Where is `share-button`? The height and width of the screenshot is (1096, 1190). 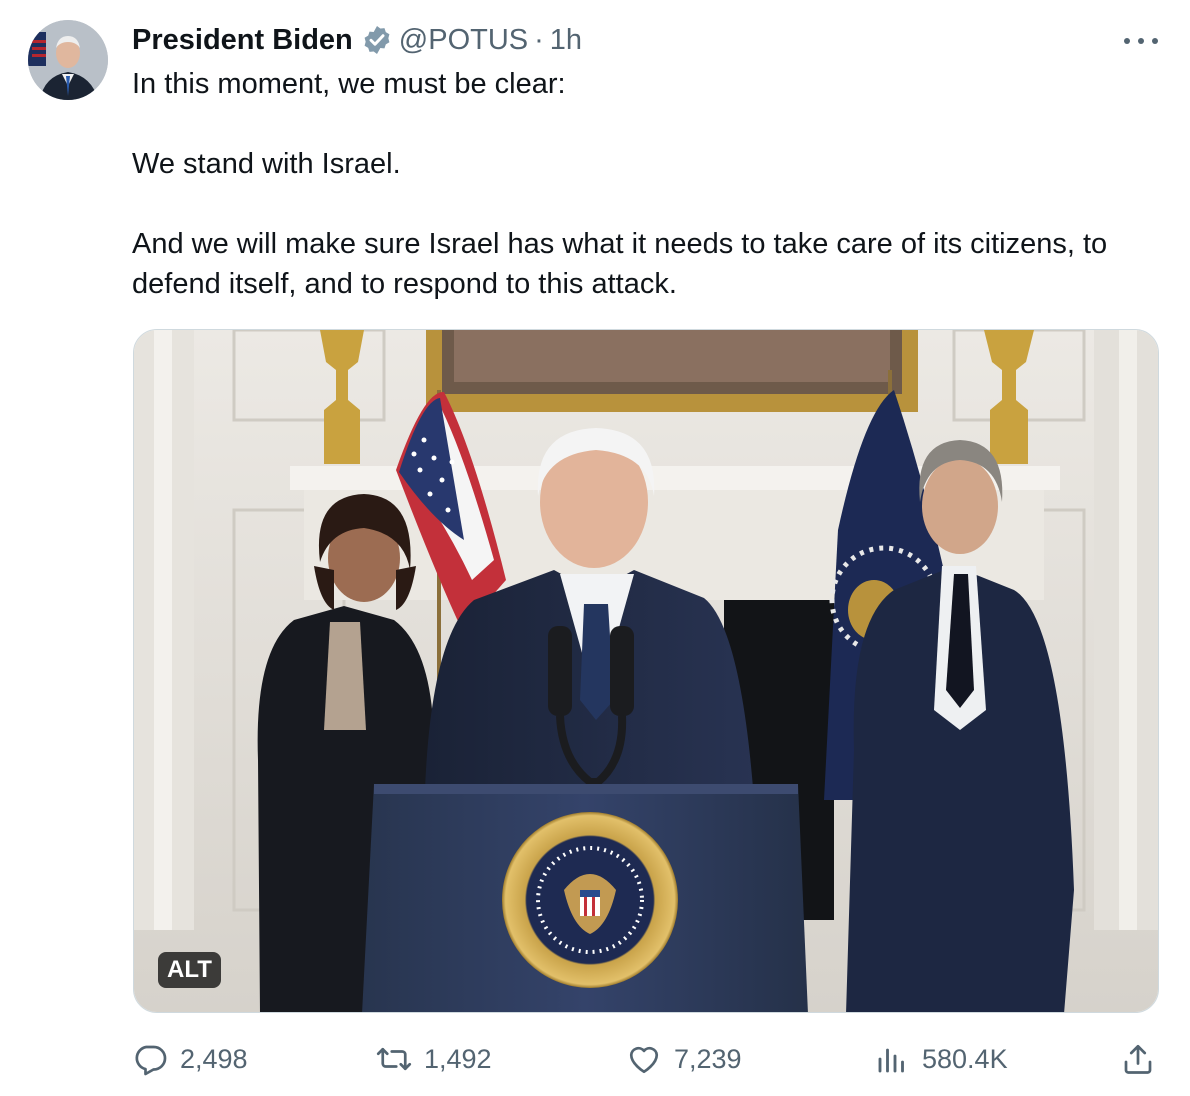 share-button is located at coordinates (1138, 1059).